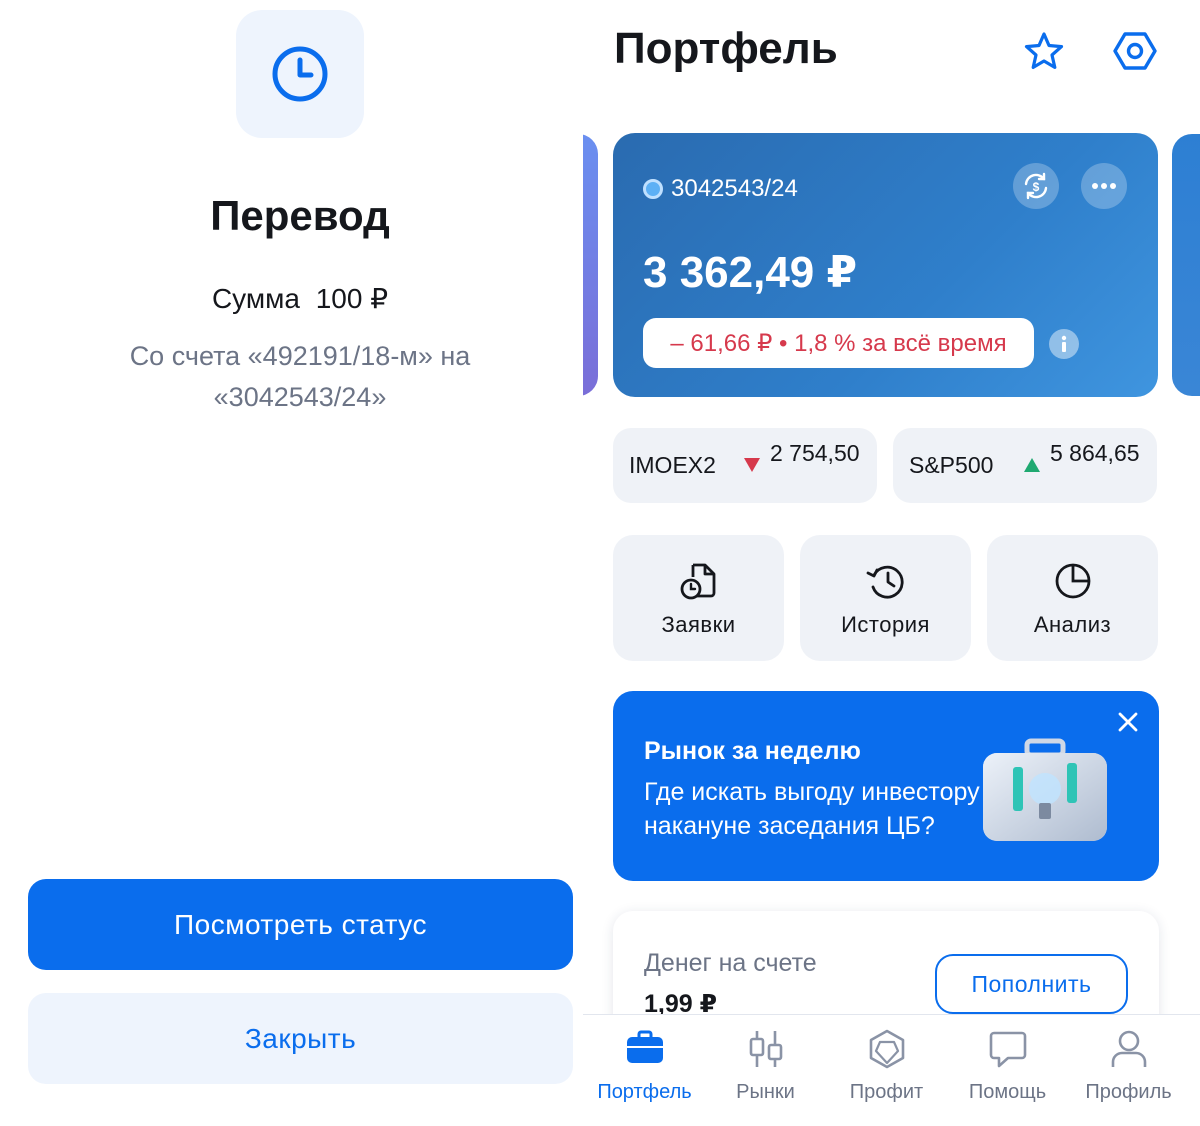 The width and height of the screenshot is (1200, 1126). What do you see at coordinates (1128, 1092) in the screenshot?
I see `tab-label: Профиль` at bounding box center [1128, 1092].